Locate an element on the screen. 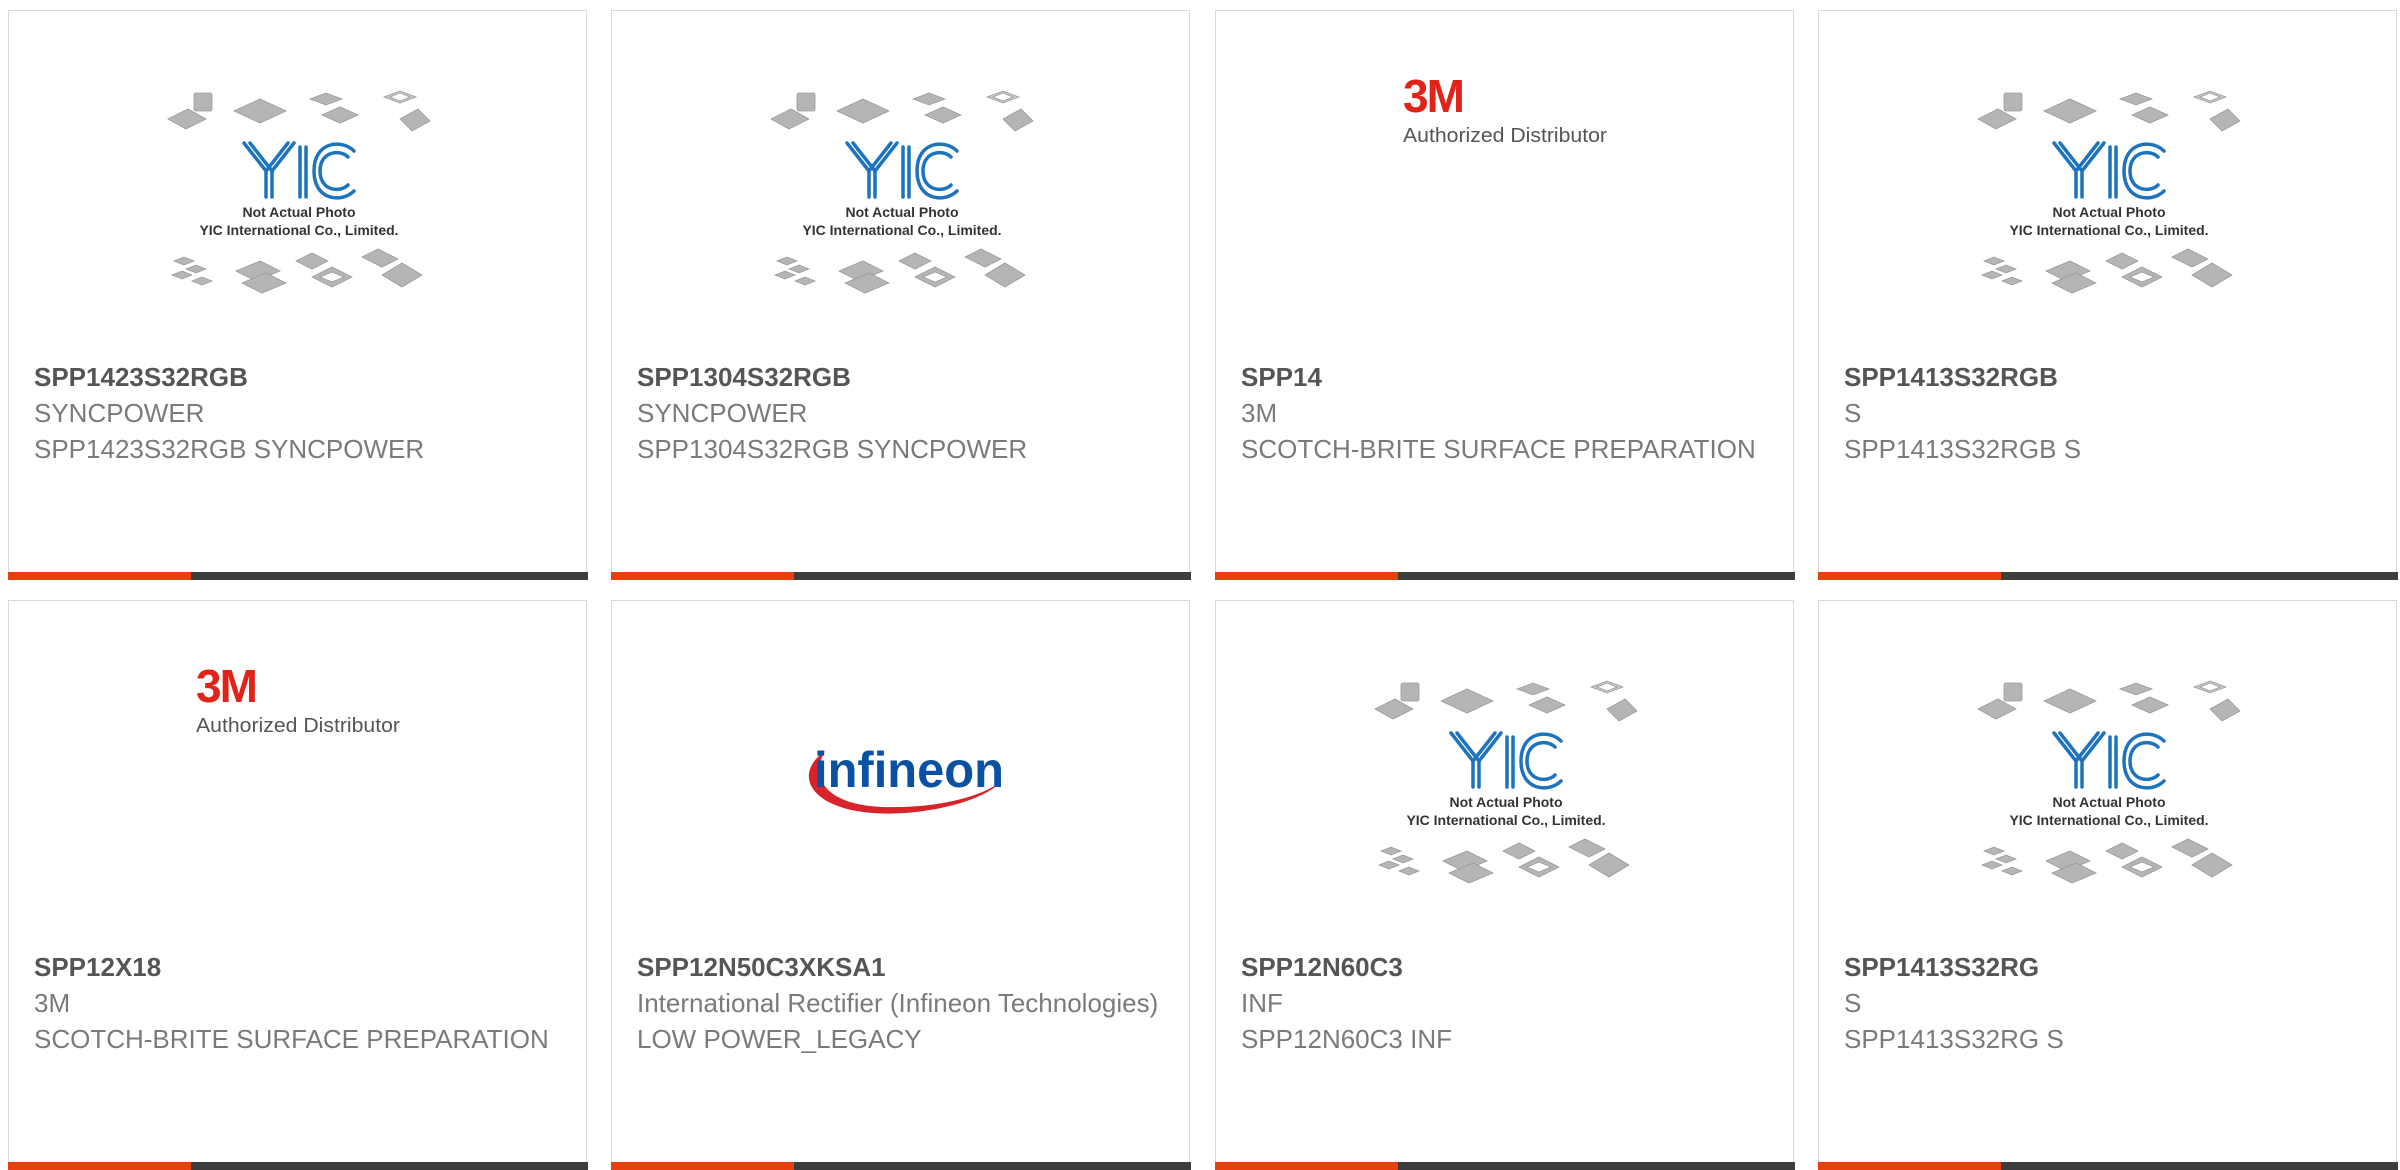  product-image: infineon is located at coordinates (901, 854).